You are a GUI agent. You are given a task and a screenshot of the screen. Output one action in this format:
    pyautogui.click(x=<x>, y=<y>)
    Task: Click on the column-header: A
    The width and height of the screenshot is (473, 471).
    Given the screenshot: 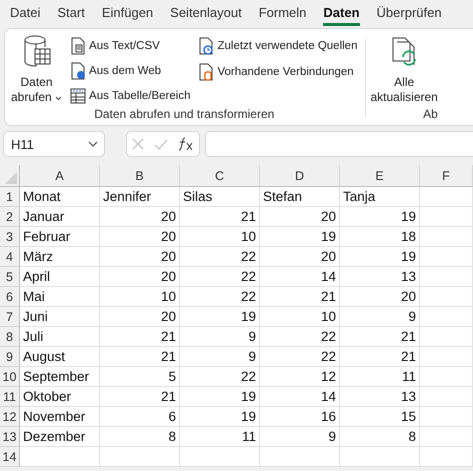 What is the action you would take?
    pyautogui.click(x=60, y=176)
    